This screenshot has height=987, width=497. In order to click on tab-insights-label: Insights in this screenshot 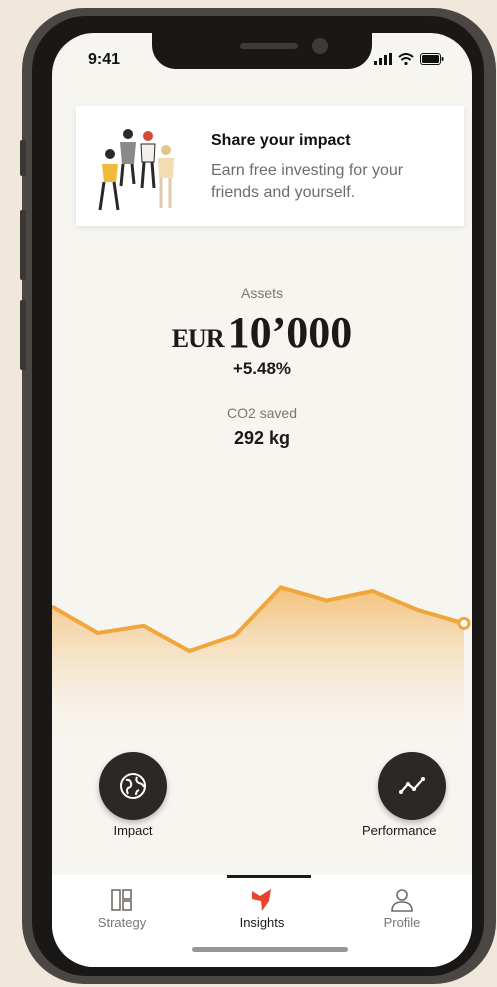, I will do `click(262, 922)`.